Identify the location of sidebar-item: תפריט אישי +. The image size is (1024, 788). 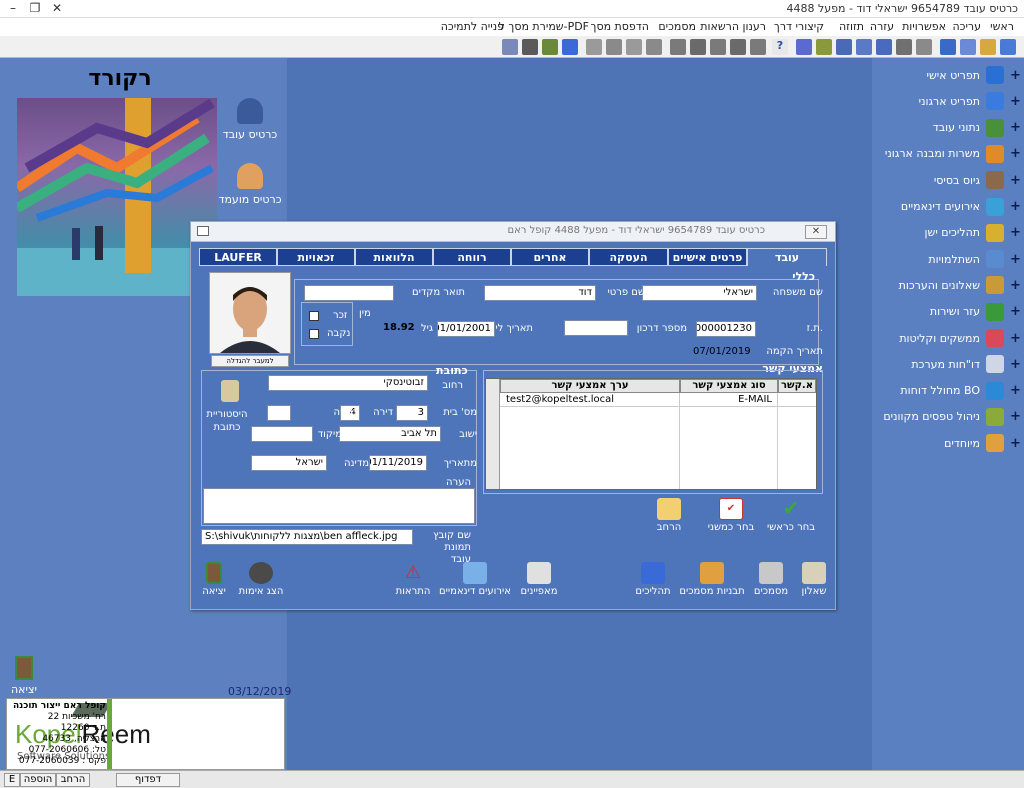
(946, 75).